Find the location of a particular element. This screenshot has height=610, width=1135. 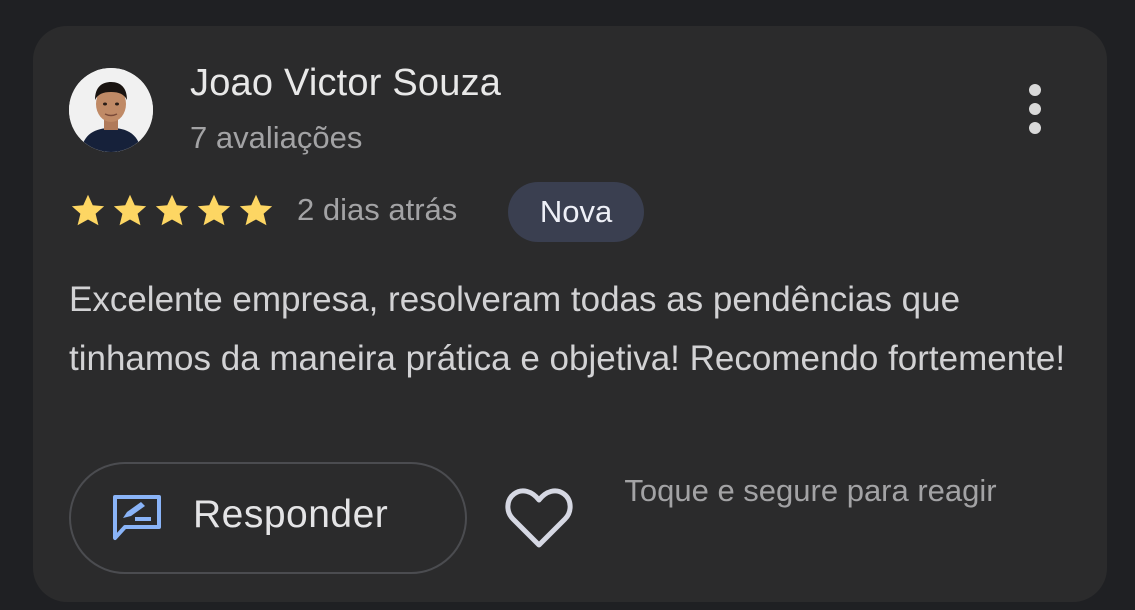

more-options-button is located at coordinates (1035, 109).